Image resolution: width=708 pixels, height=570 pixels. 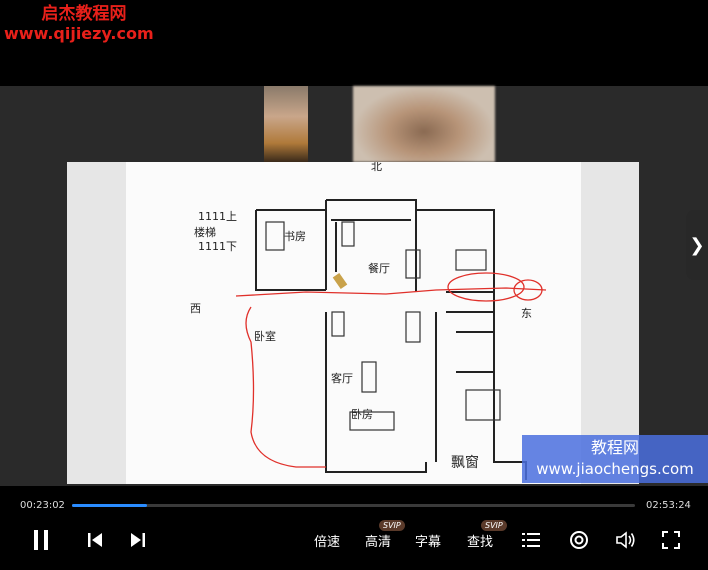 What do you see at coordinates (205, 232) in the screenshot?
I see `stair-note-2: 楼梯` at bounding box center [205, 232].